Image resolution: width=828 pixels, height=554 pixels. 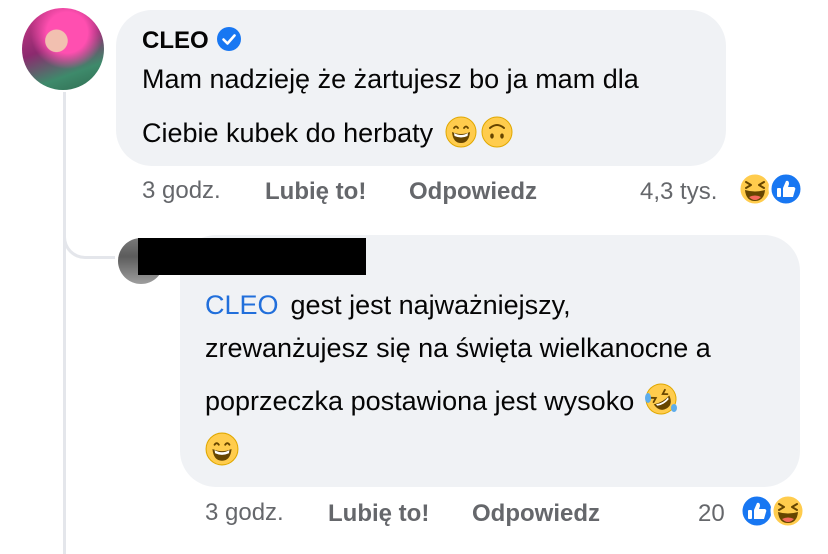 I want to click on comment-text: poprzeczka postawiona jest wysoko, so click(x=420, y=401).